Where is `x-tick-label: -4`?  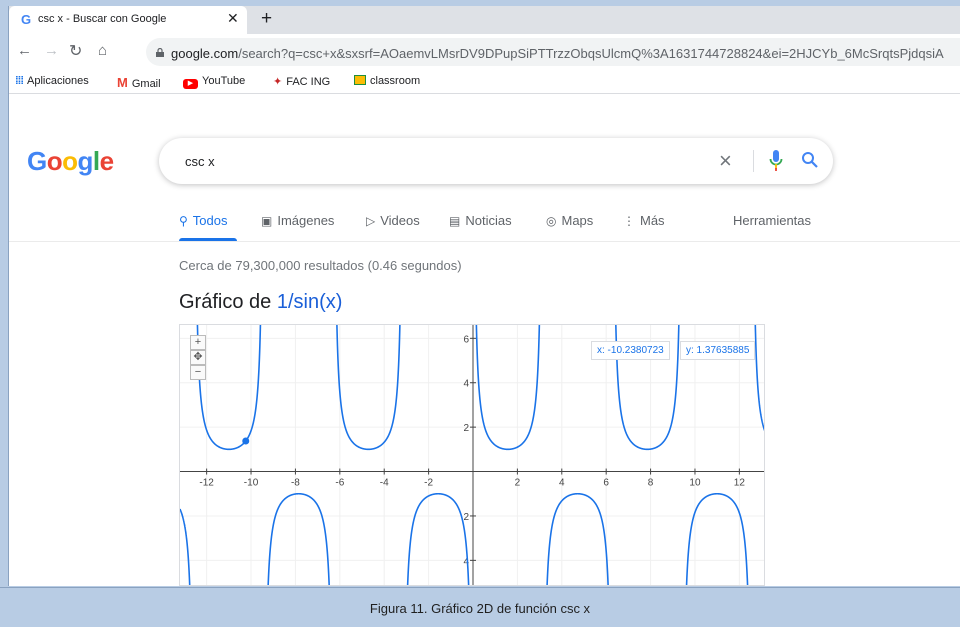 x-tick-label: -4 is located at coordinates (384, 483).